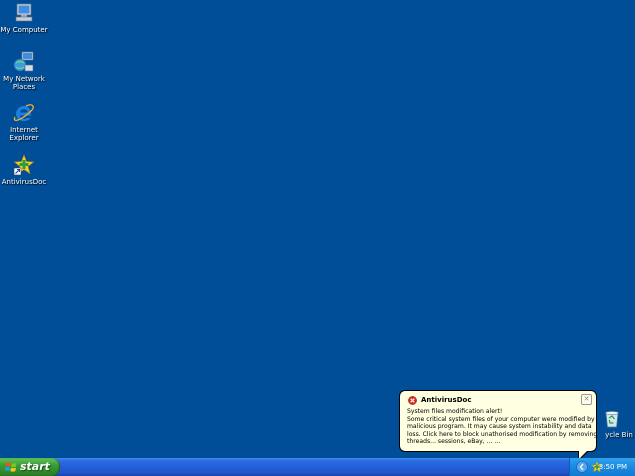 The width and height of the screenshot is (635, 476). Describe the element at coordinates (23, 61) in the screenshot. I see `network-places-icon` at that location.